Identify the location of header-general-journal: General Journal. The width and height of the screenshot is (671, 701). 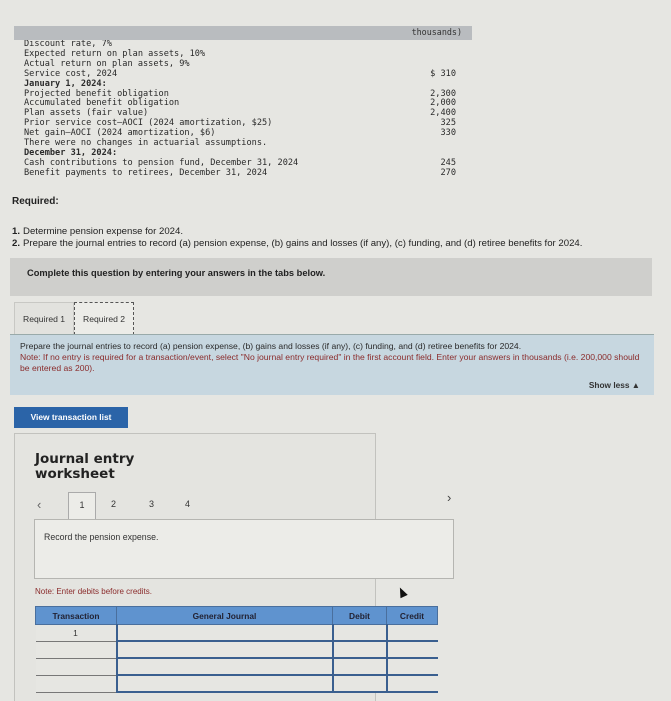
(224, 615).